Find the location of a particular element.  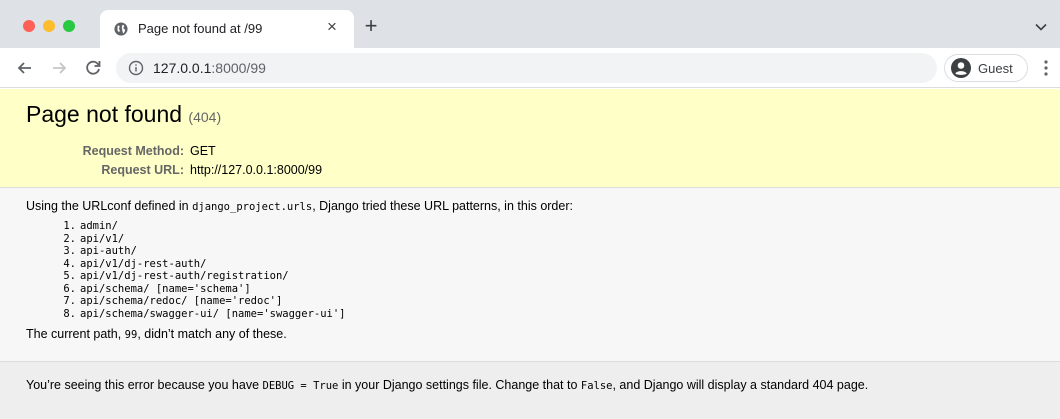

list-item: 1. admin/ is located at coordinates (548, 226).